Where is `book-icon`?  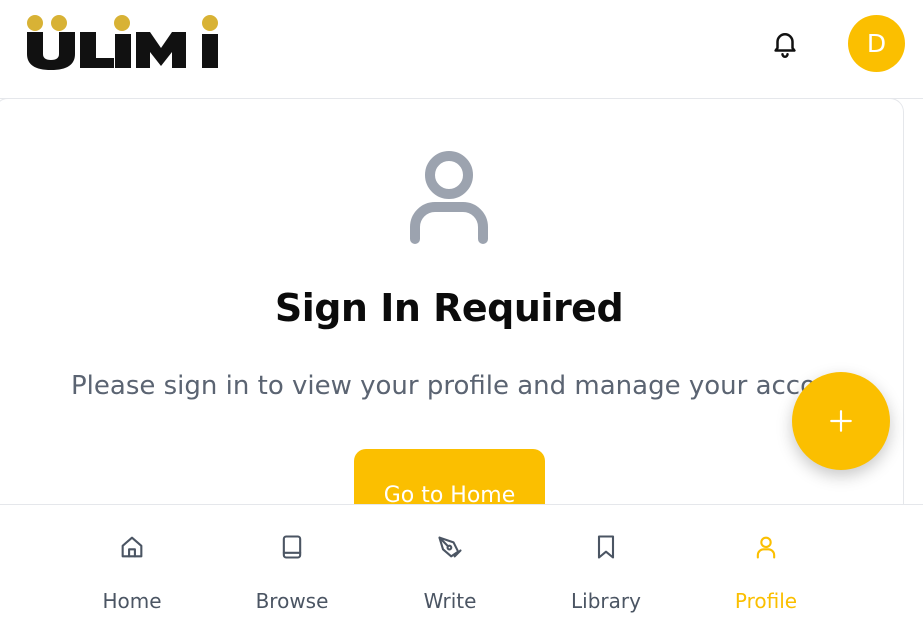 book-icon is located at coordinates (292, 547).